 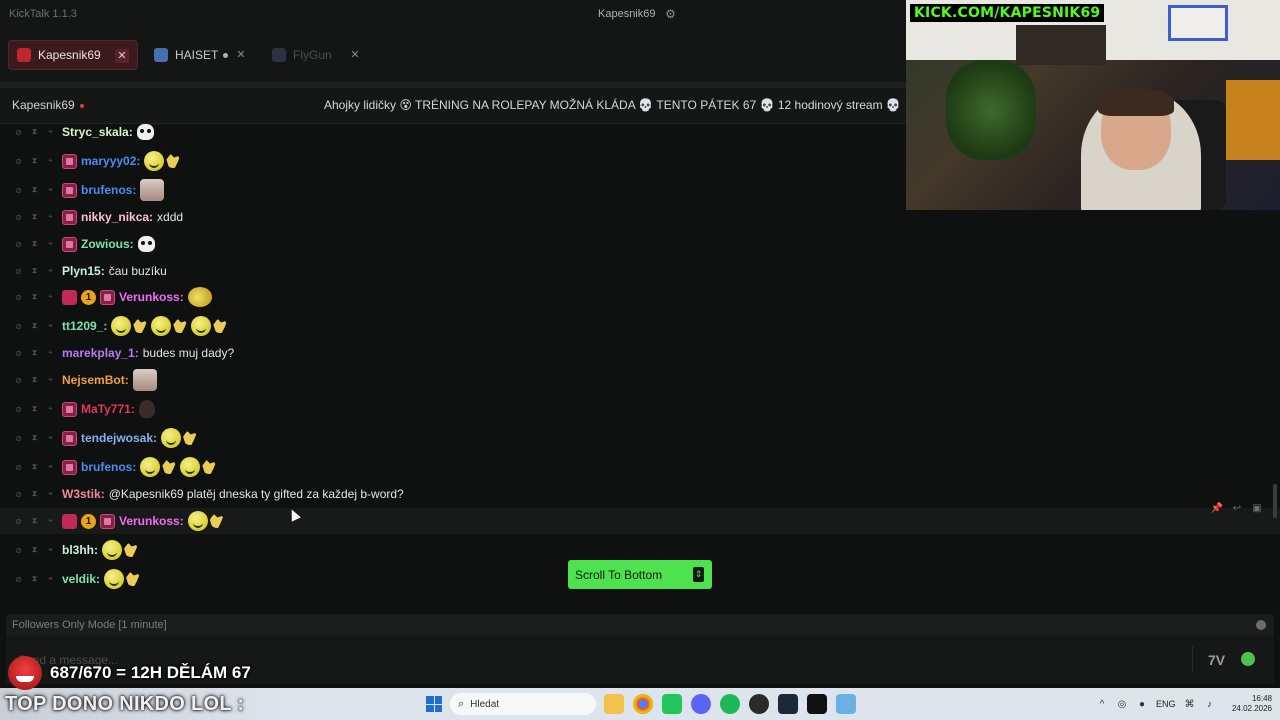 I want to click on windows-start-icon, so click(x=434, y=704).